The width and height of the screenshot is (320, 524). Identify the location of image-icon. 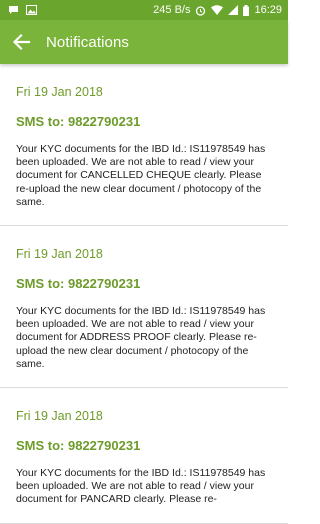
(31, 10).